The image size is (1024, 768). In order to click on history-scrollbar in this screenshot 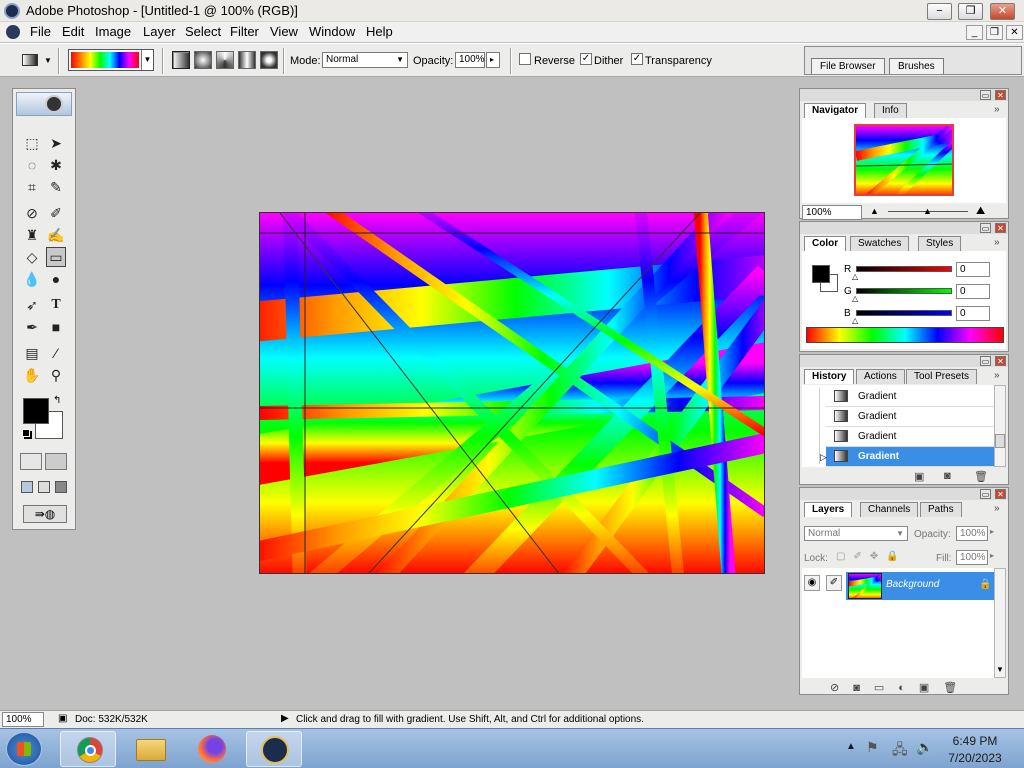, I will do `click(1000, 426)`.